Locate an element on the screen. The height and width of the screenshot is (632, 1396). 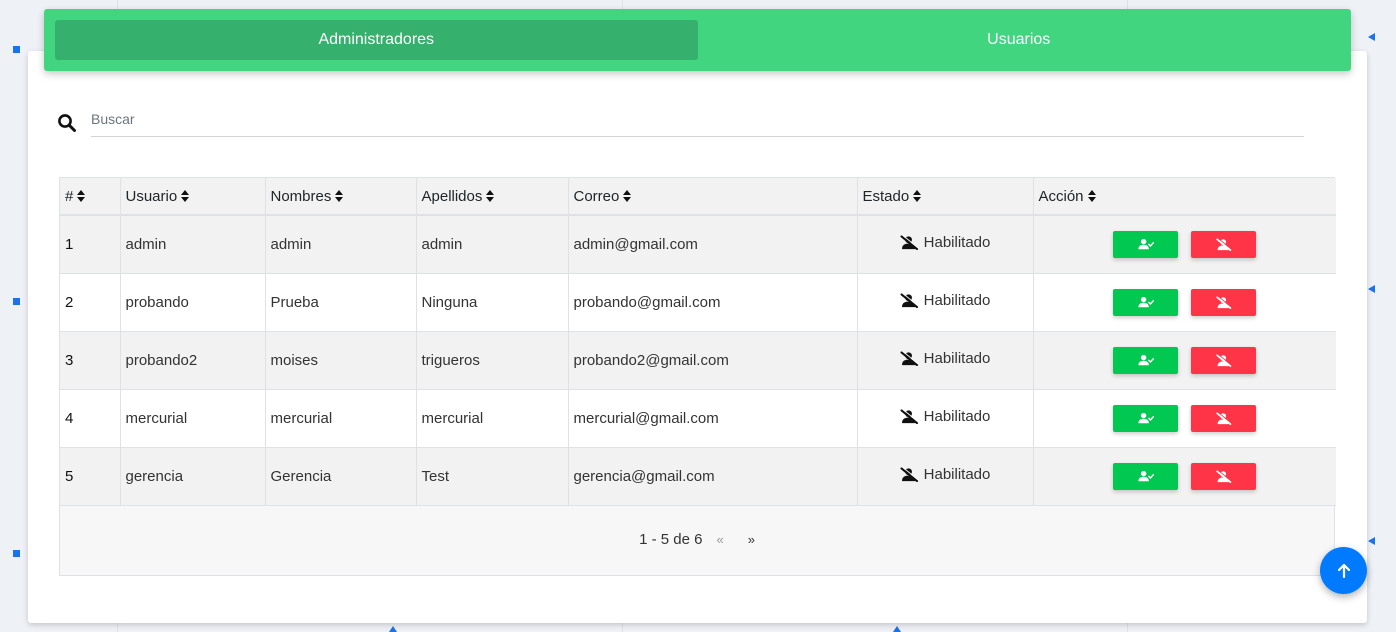
cell-nombres: Gerencia is located at coordinates (341, 476).